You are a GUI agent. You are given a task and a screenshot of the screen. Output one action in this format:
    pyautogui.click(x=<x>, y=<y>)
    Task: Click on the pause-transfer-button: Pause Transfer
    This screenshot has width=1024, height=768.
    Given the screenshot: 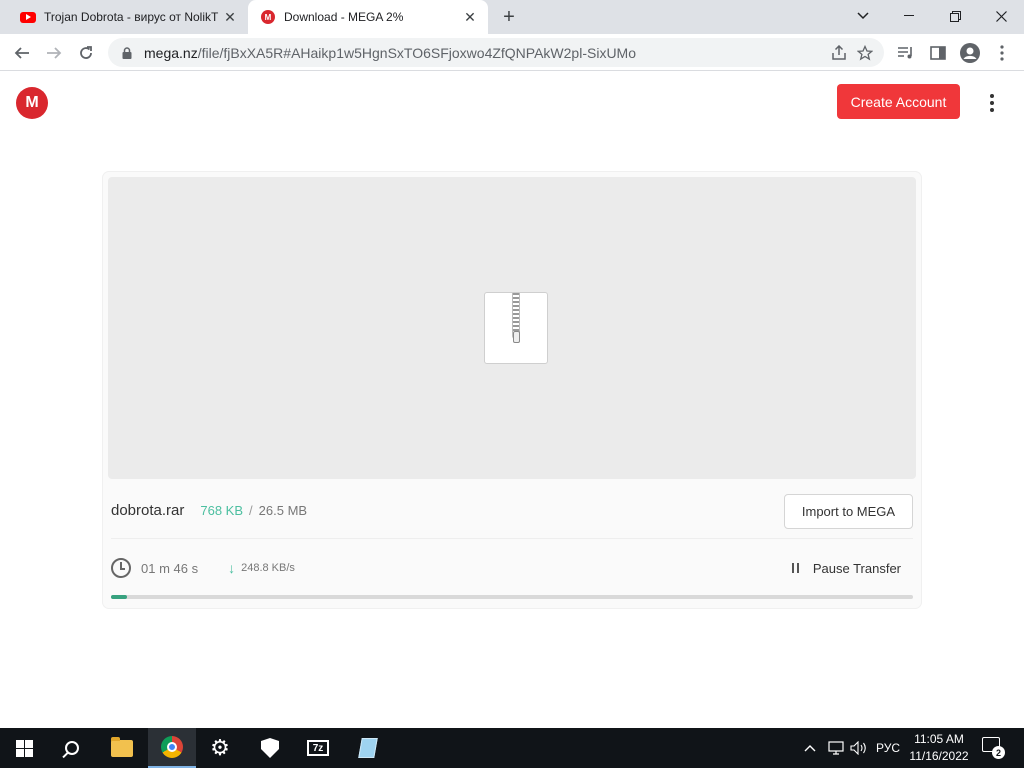 What is the action you would take?
    pyautogui.click(x=846, y=568)
    